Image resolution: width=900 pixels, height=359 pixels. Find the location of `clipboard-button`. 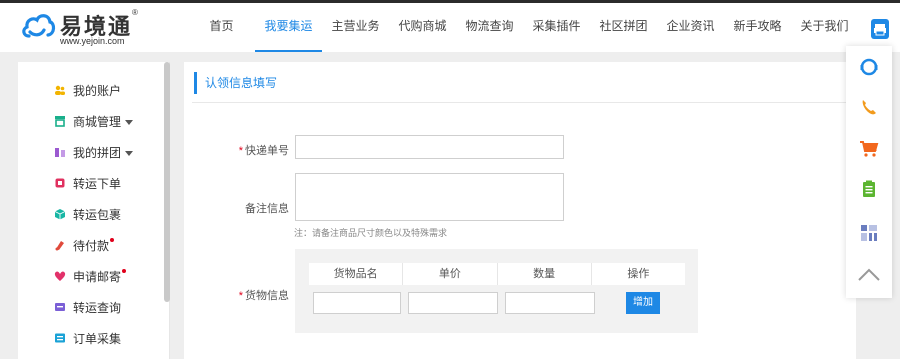

clipboard-button is located at coordinates (869, 189).